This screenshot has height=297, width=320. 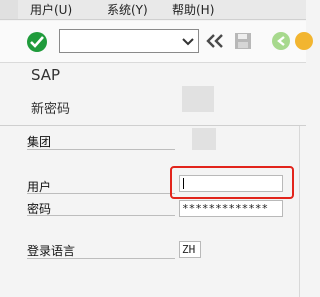 I want to click on language-field: ZH, so click(x=190, y=249).